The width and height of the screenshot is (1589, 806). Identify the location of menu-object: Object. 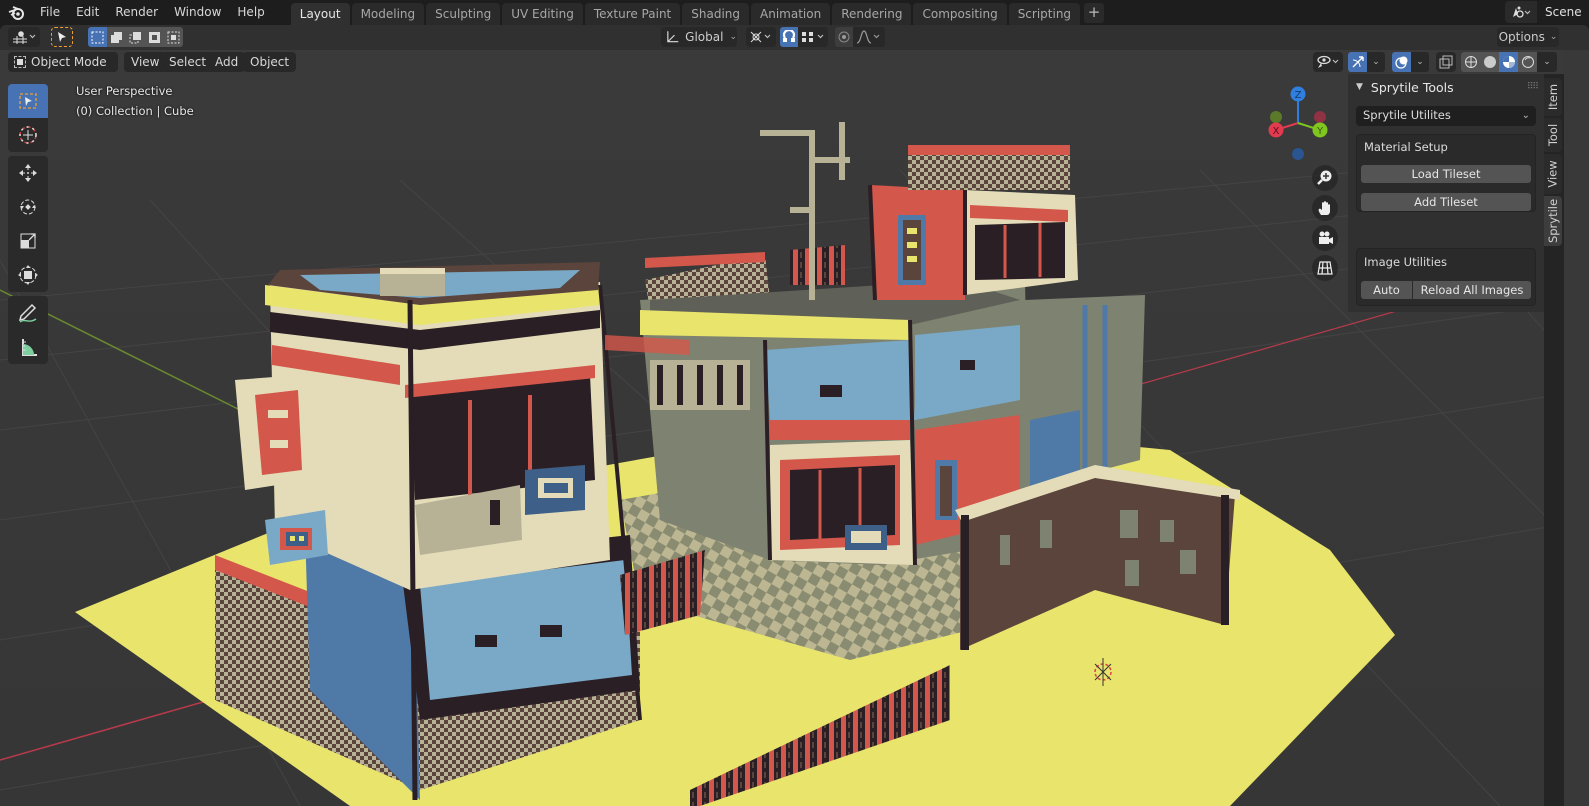
(270, 62).